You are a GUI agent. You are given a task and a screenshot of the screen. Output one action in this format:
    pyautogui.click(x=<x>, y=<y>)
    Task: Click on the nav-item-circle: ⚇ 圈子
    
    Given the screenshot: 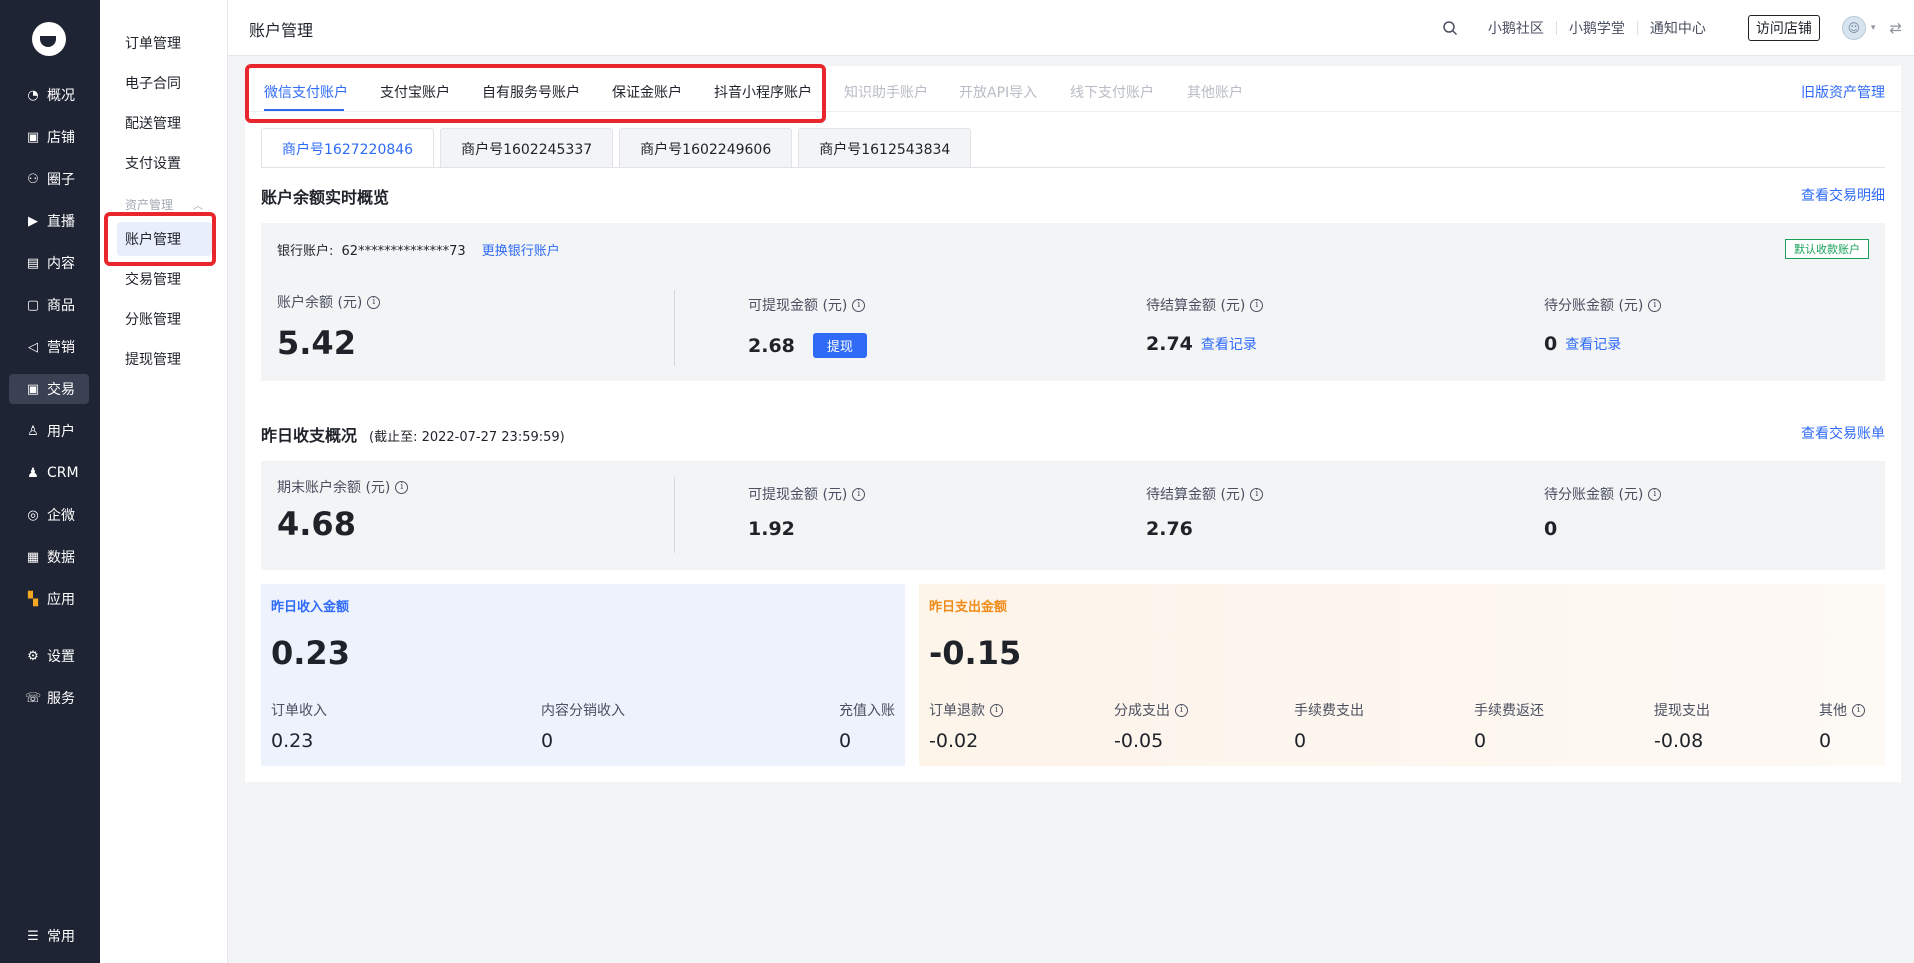 What is the action you would take?
    pyautogui.click(x=49, y=179)
    